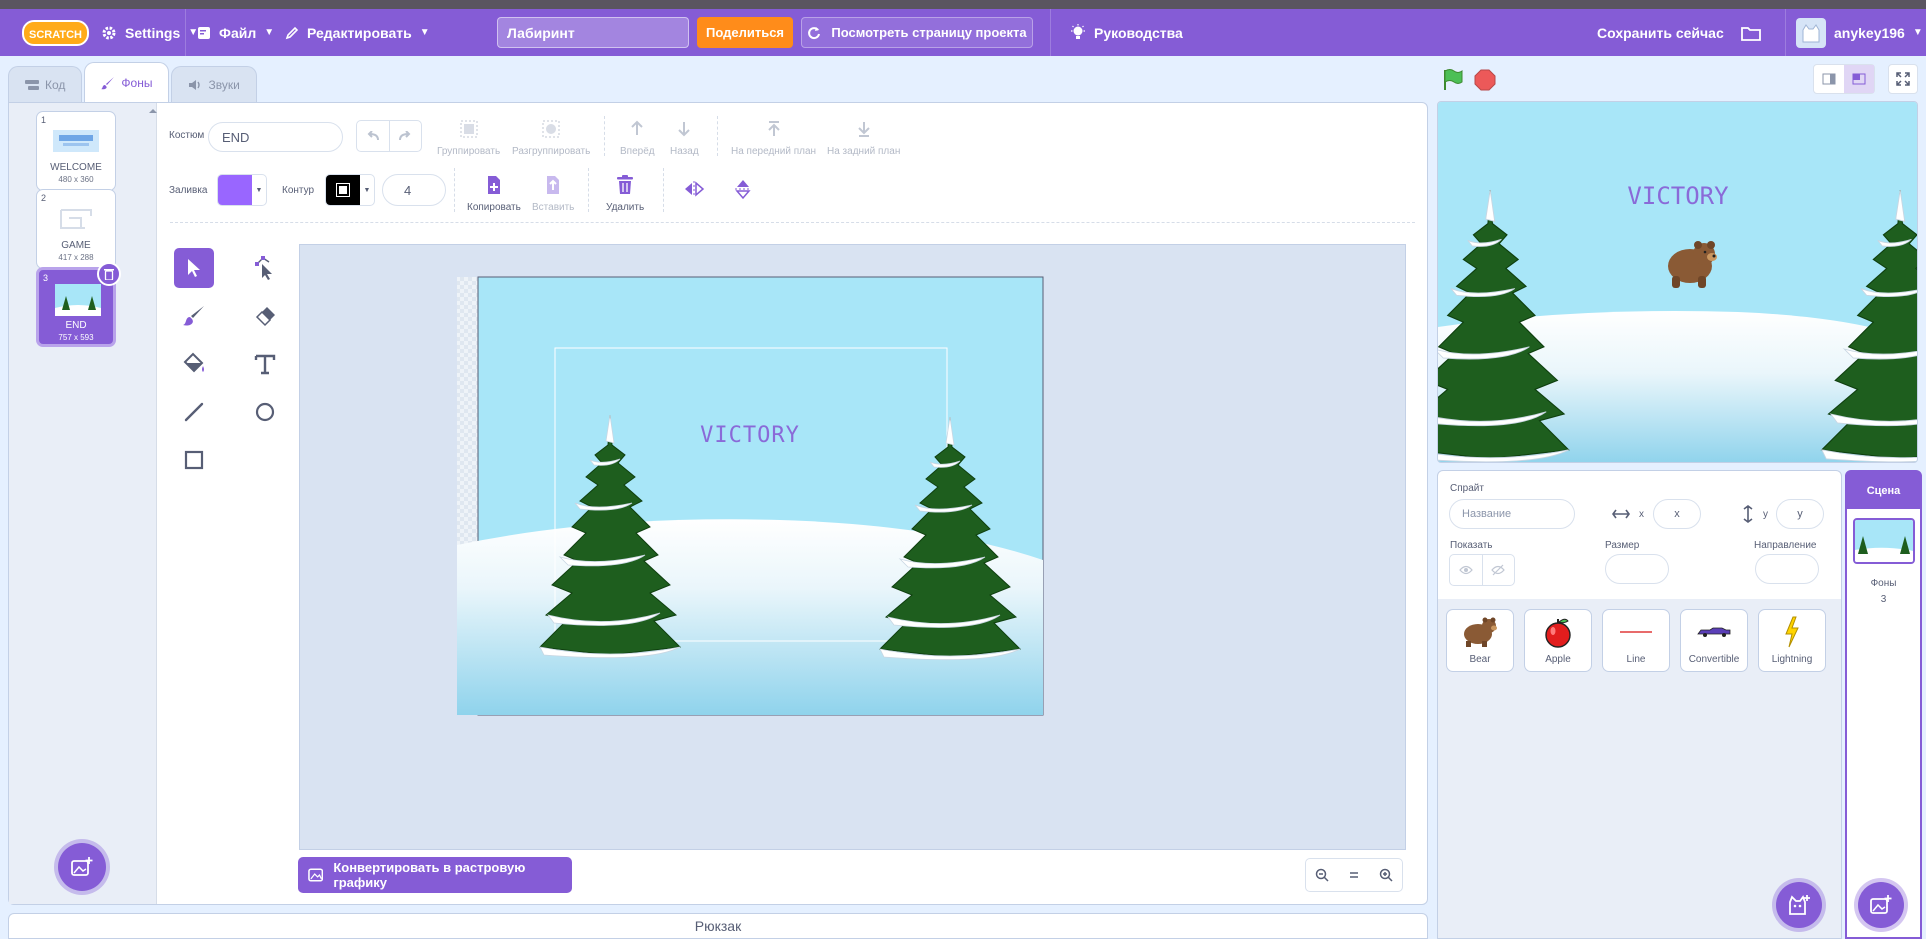 Image resolution: width=1926 pixels, height=939 pixels. What do you see at coordinates (1714, 640) in the screenshot?
I see `sprite-tile-convertible: Convertible` at bounding box center [1714, 640].